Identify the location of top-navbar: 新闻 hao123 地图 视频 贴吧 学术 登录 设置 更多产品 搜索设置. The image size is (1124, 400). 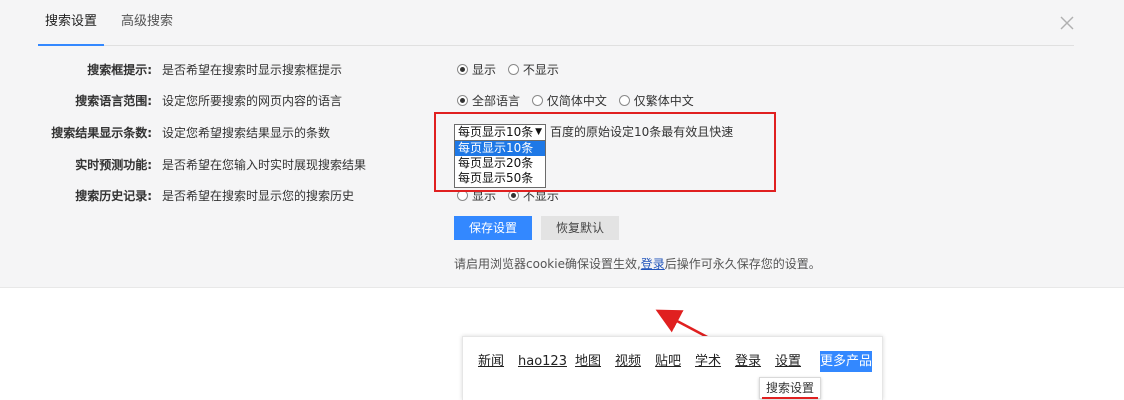
(672, 368).